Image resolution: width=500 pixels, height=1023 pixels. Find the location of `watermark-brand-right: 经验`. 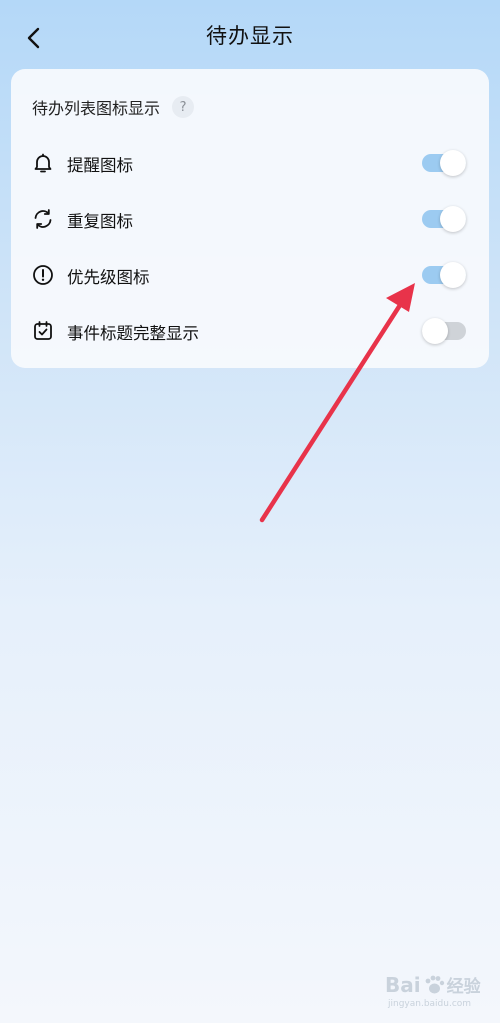

watermark-brand-right: 经验 is located at coordinates (463, 987).